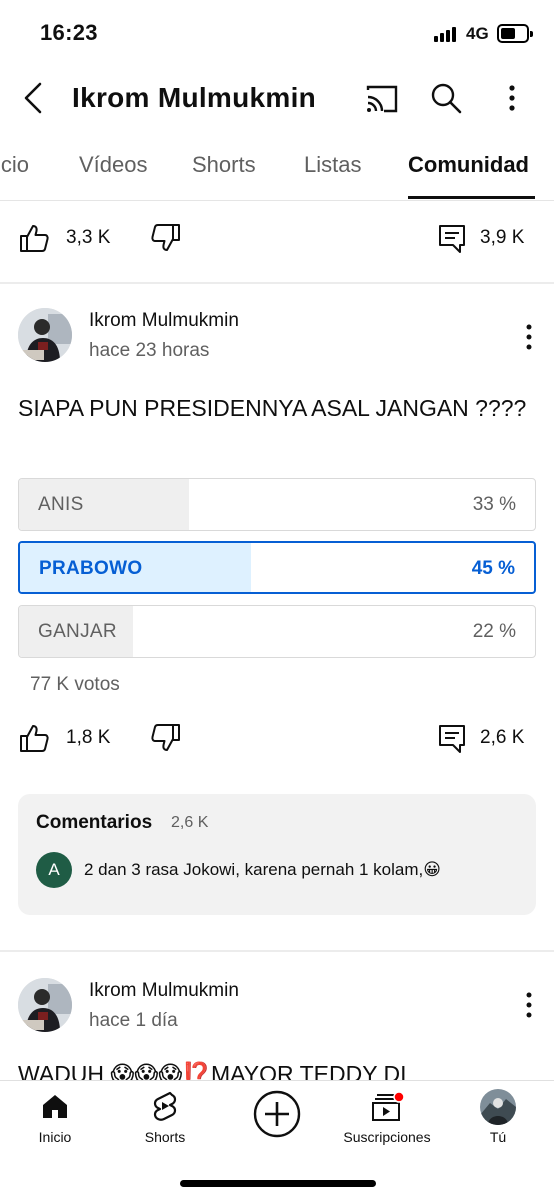 This screenshot has width=554, height=1200. I want to click on nav-label: Suscripciones, so click(387, 1137).